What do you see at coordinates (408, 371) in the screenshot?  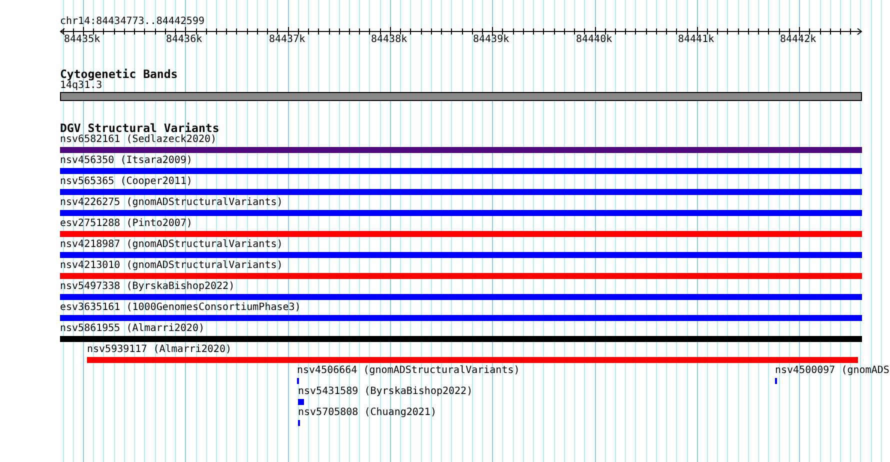 I see `feature-label: nsv4506664 (gnomADStructuralVariants)` at bounding box center [408, 371].